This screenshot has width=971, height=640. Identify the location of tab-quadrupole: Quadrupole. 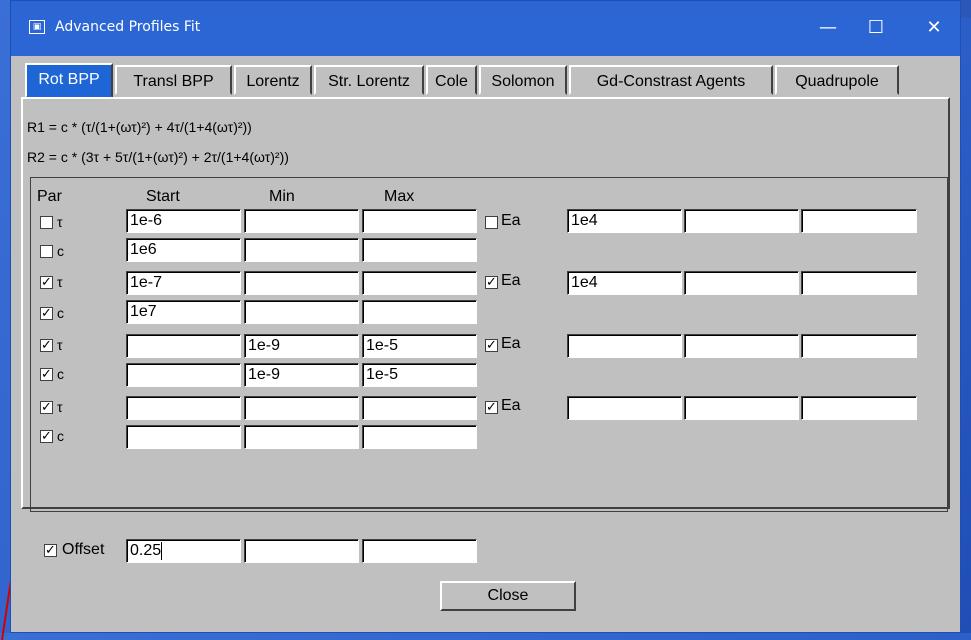
(837, 80).